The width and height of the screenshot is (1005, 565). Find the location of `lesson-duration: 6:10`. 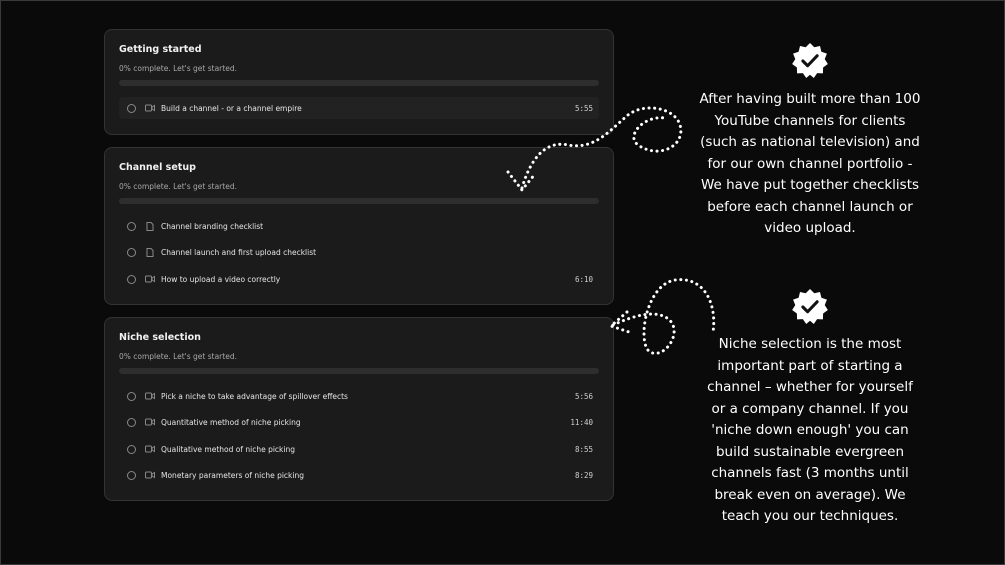

lesson-duration: 6:10 is located at coordinates (583, 279).